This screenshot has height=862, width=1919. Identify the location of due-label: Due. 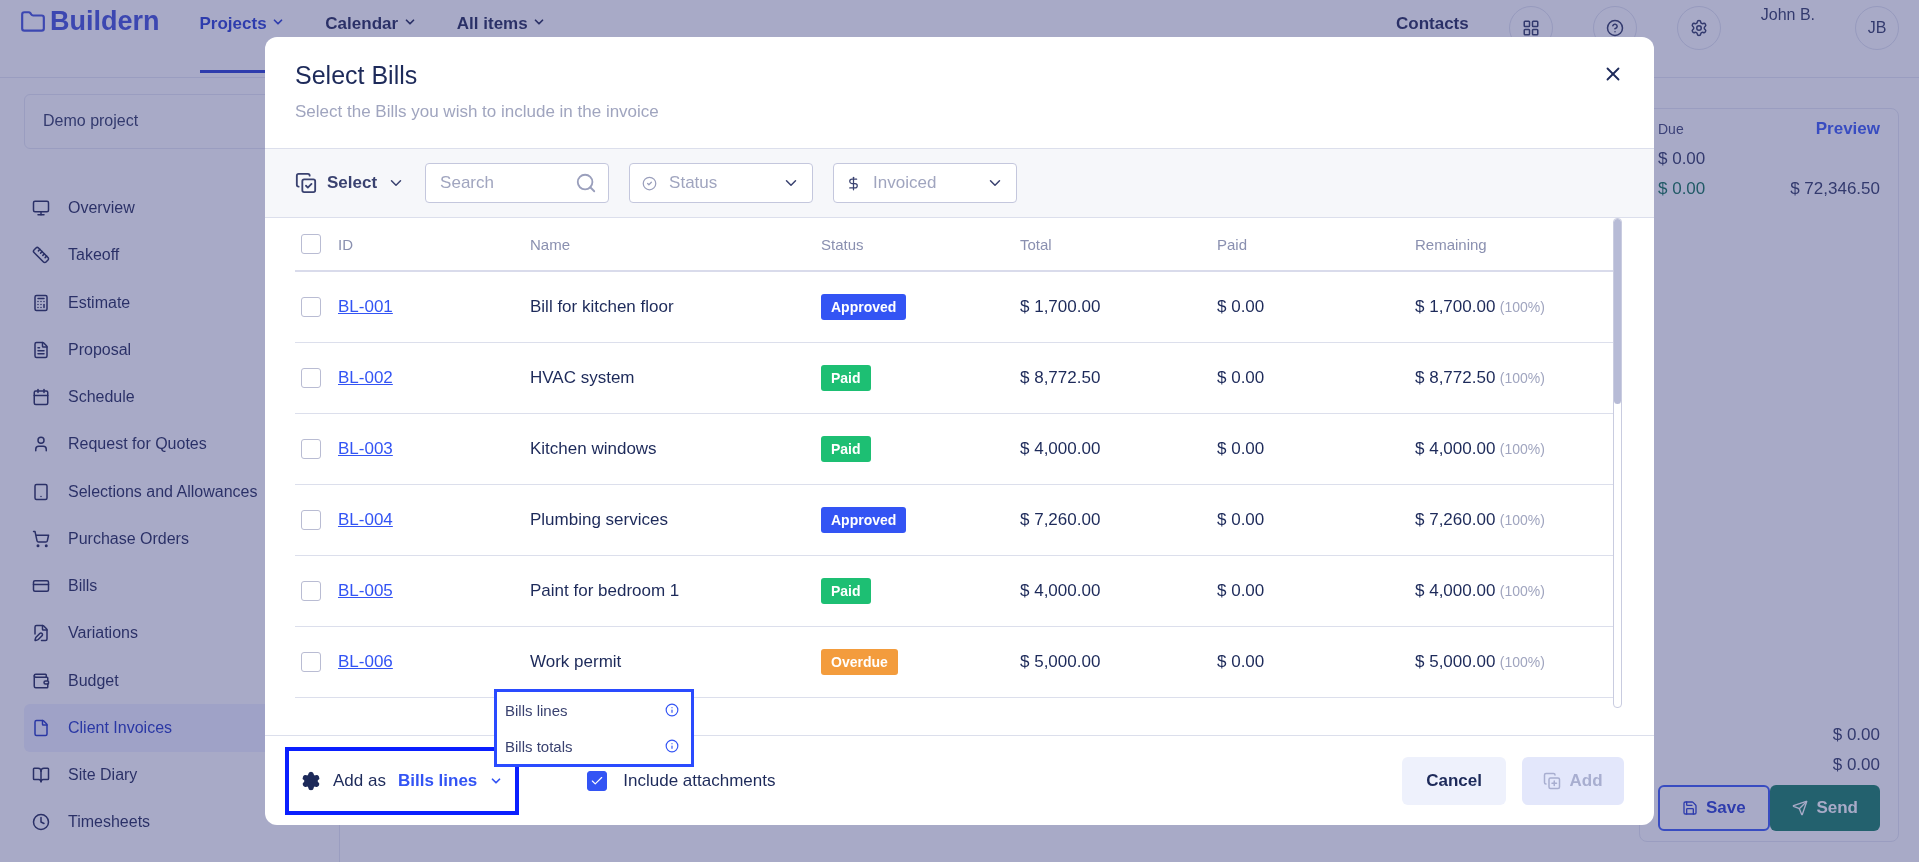
(1671, 129).